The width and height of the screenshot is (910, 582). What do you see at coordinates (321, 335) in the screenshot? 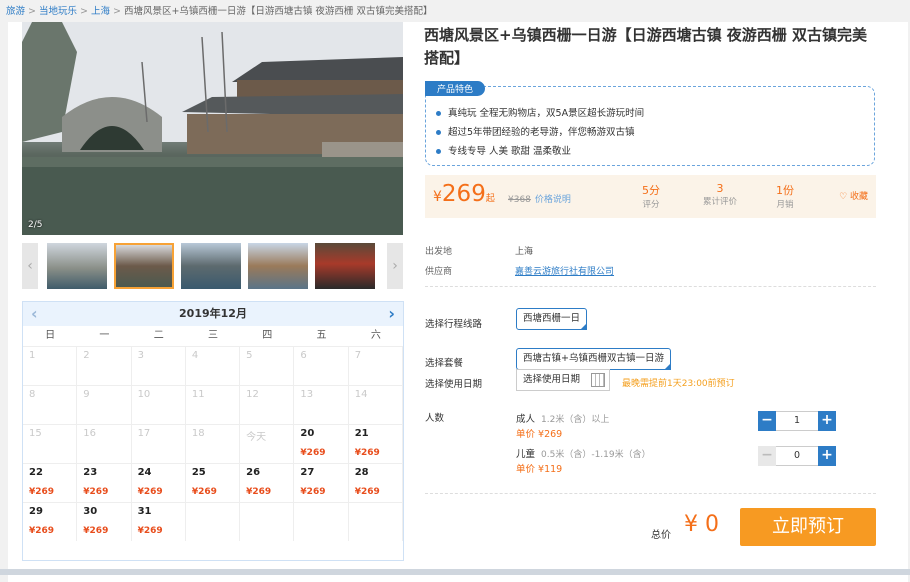
I see `weekday-label: 五` at bounding box center [321, 335].